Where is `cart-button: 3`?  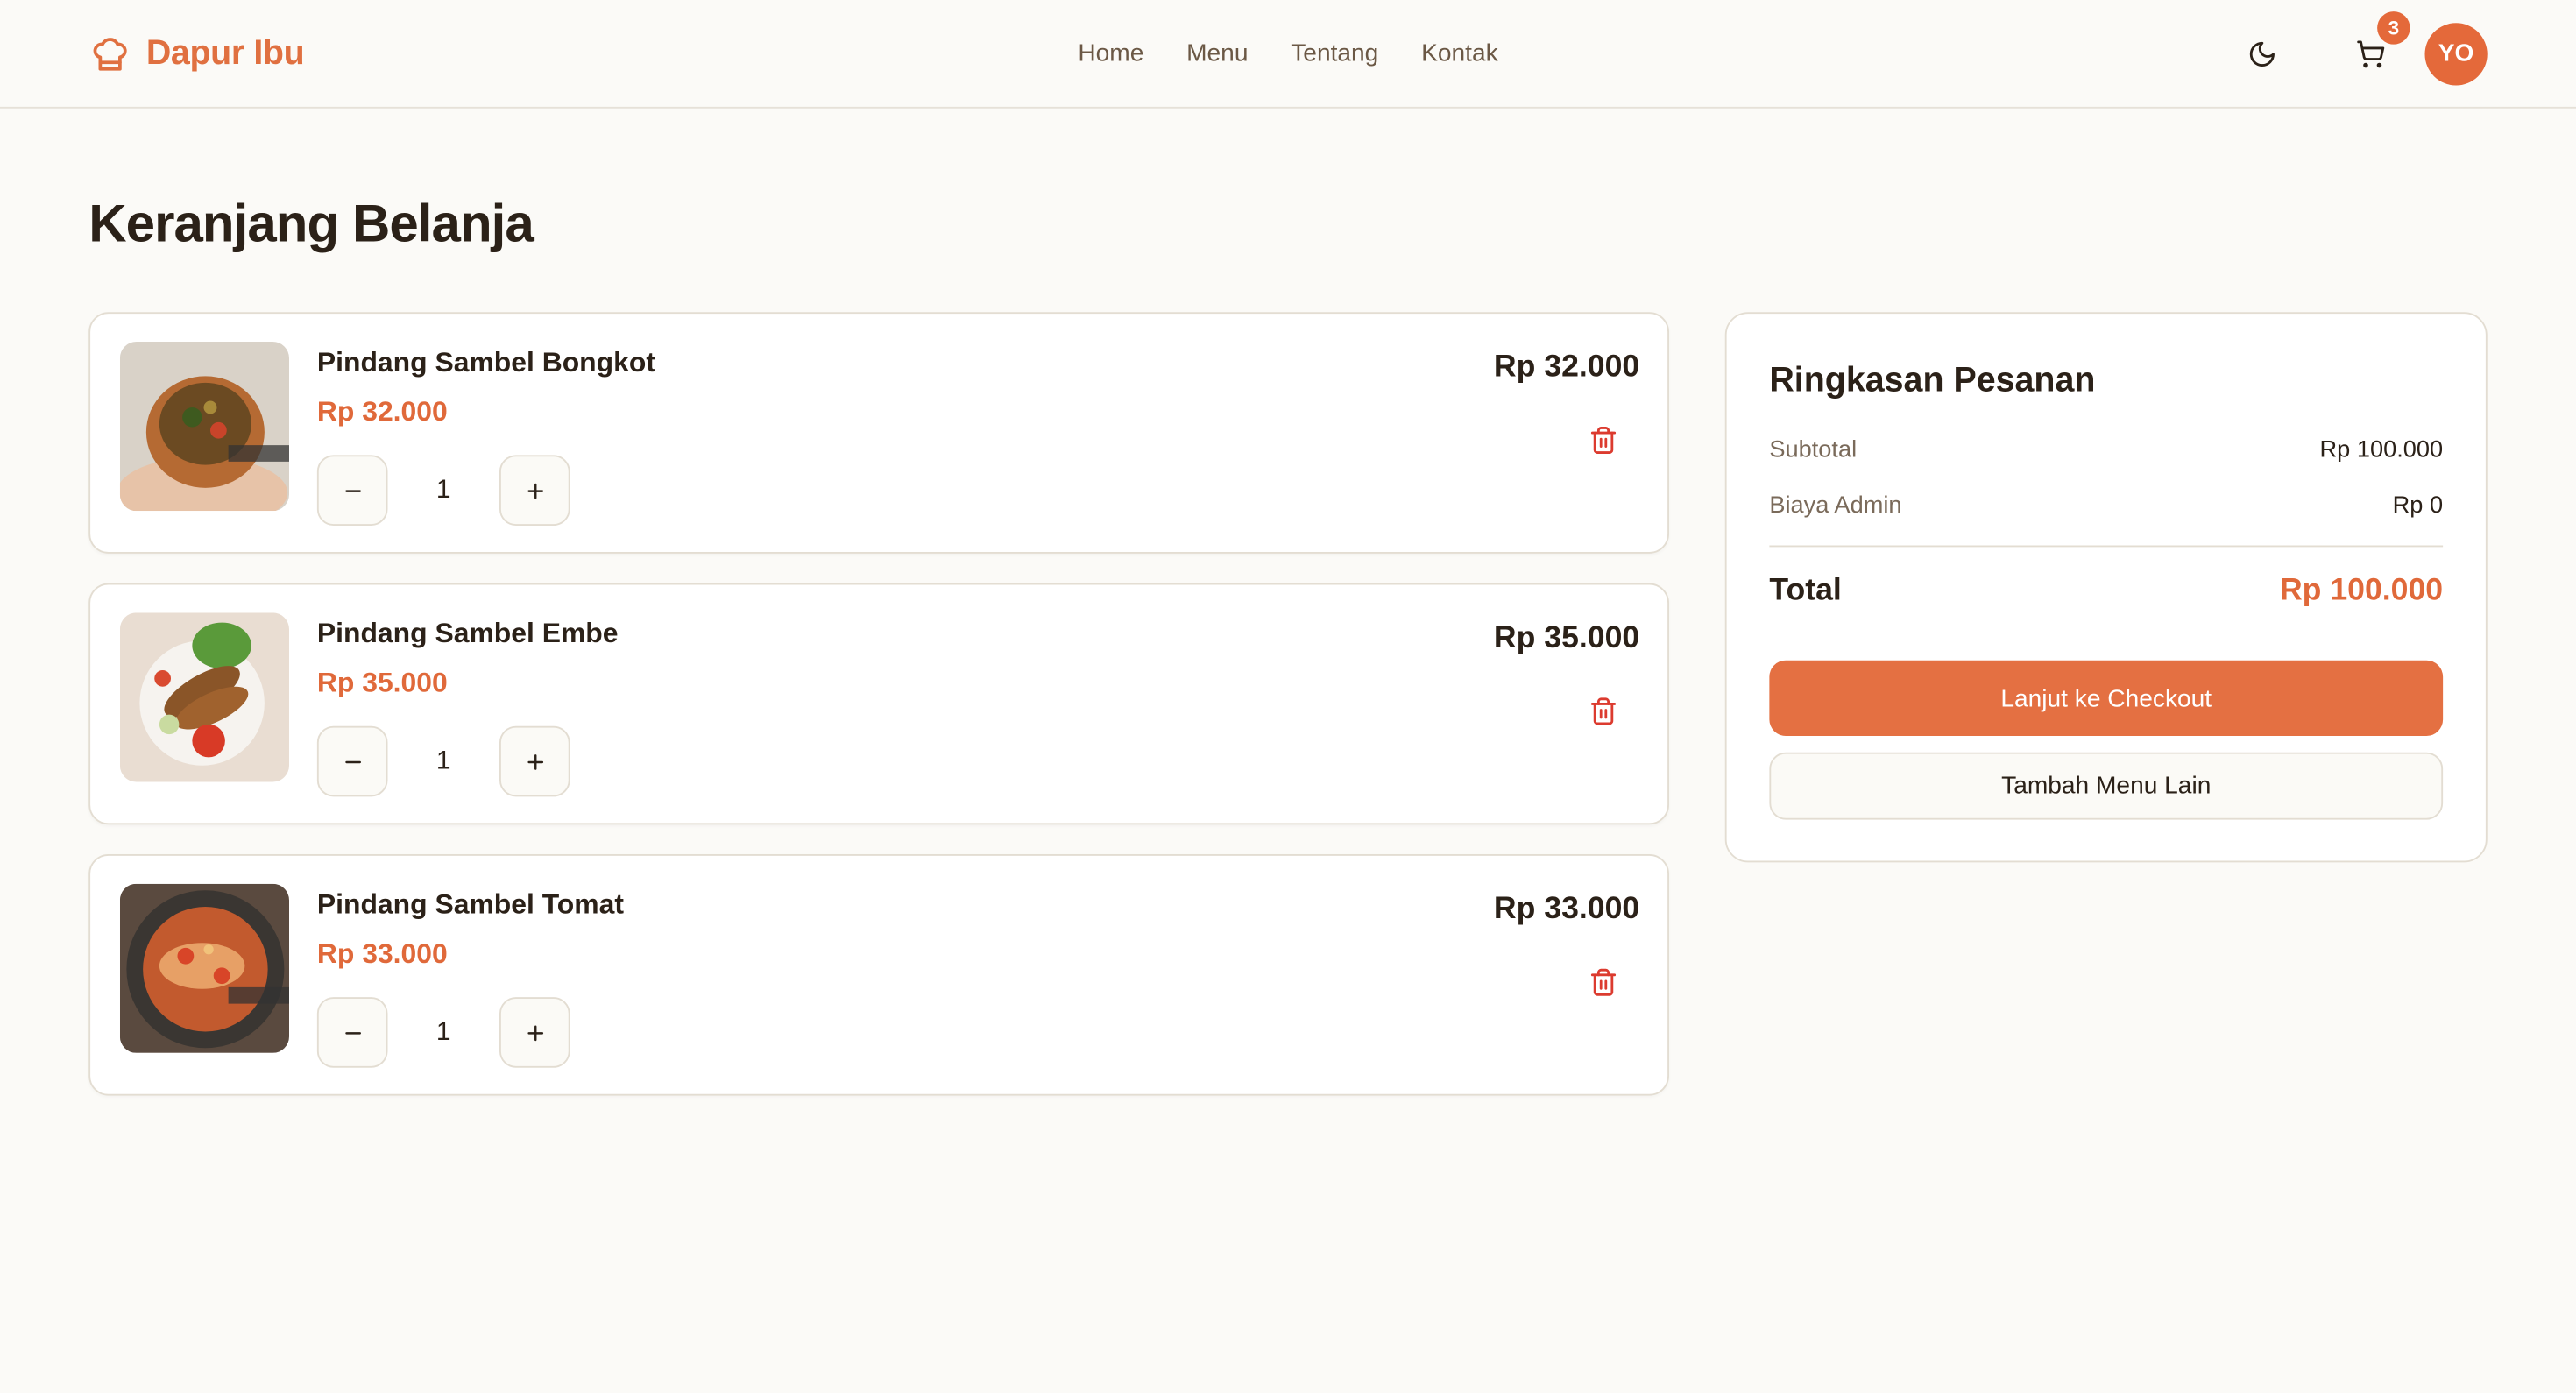 cart-button: 3 is located at coordinates (2374, 48).